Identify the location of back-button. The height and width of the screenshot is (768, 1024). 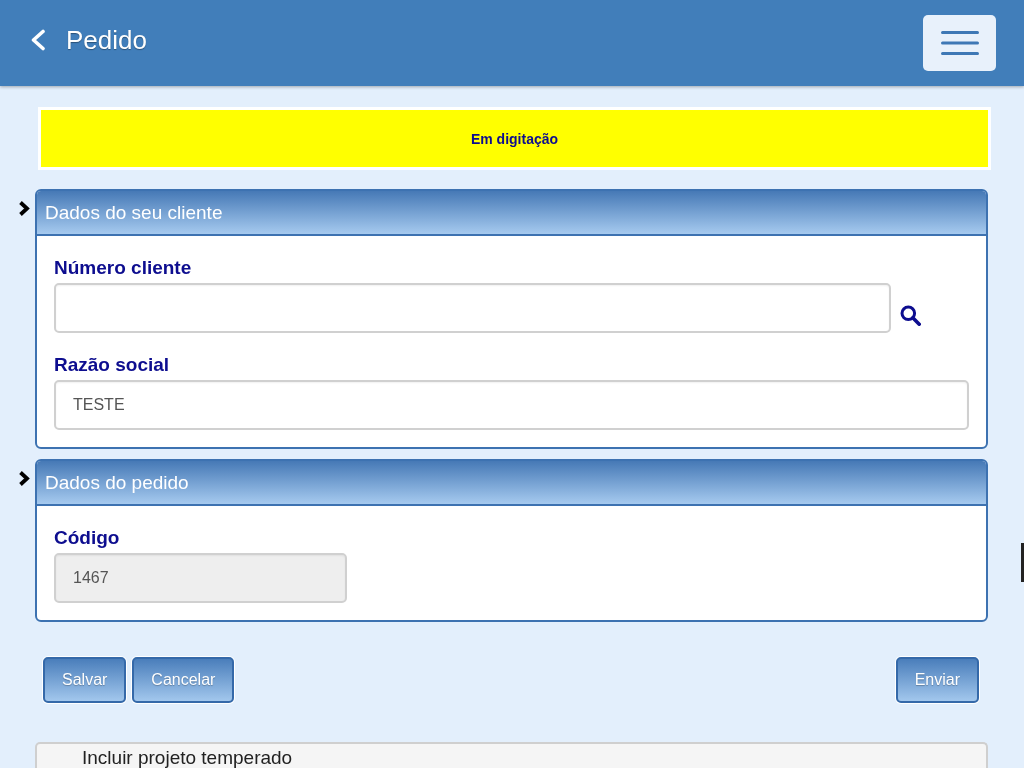
(38, 40).